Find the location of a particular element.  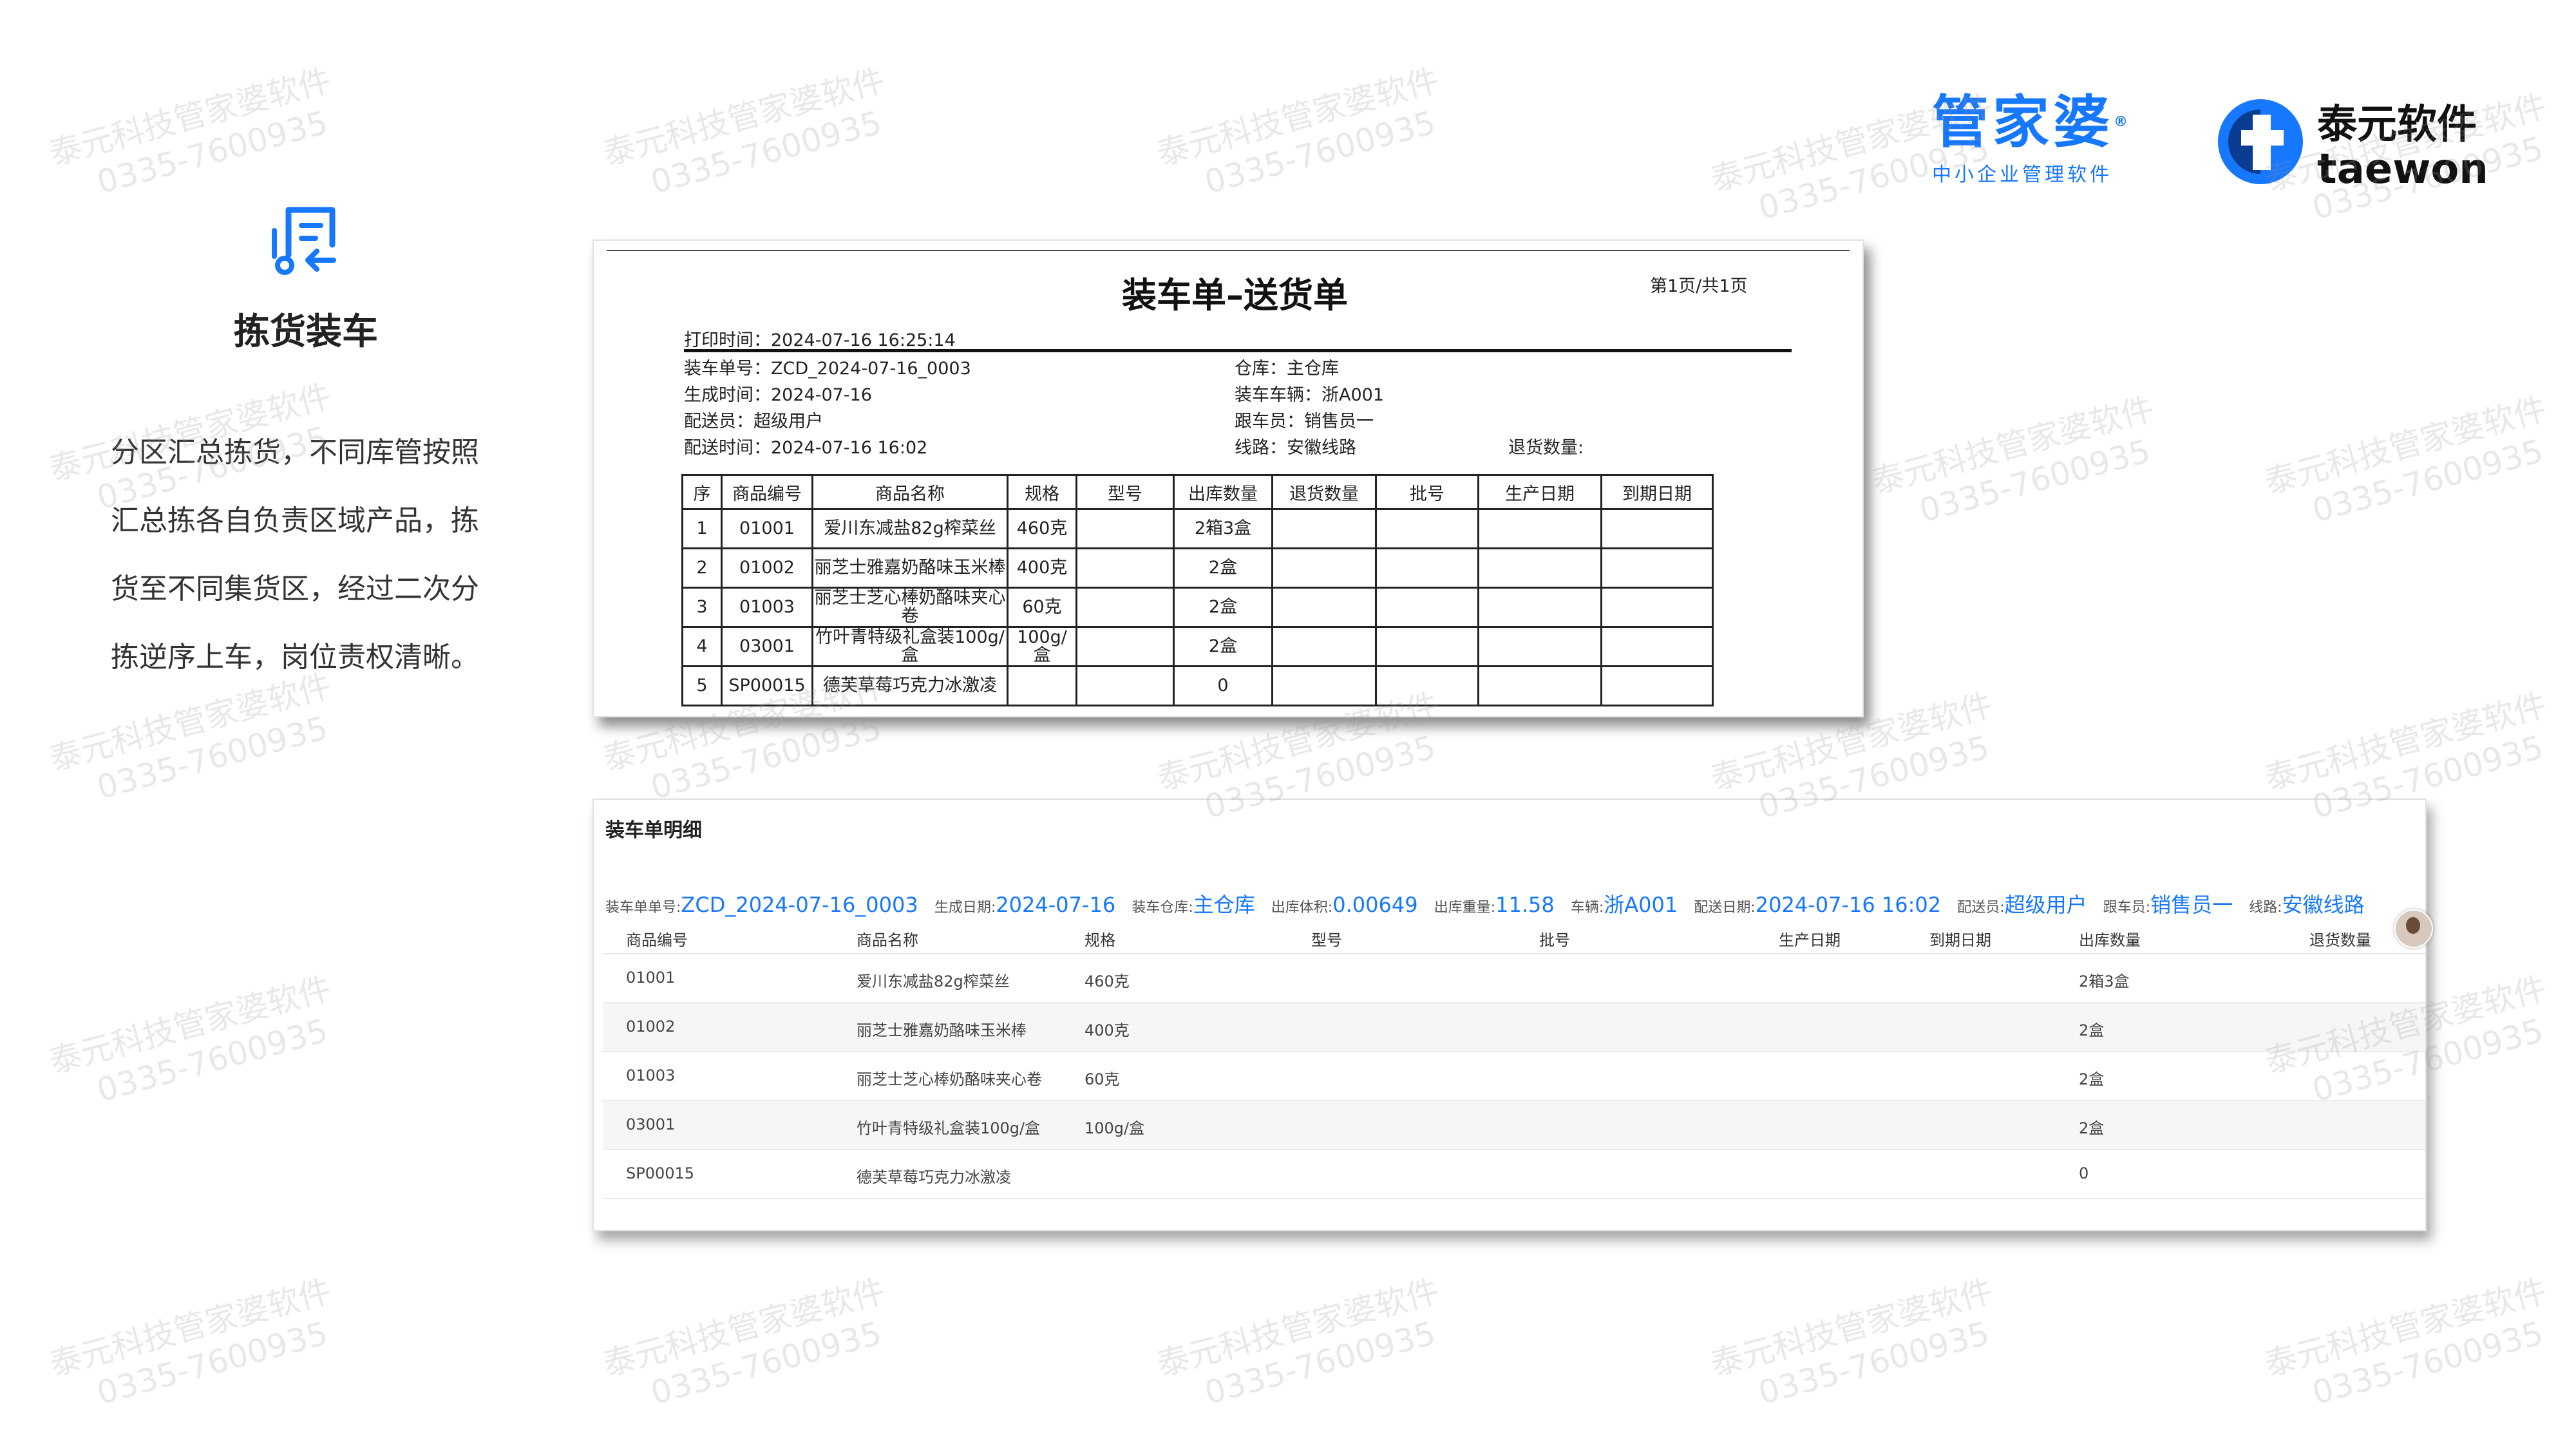

info-vehicle: 装车车辆：浙A001 is located at coordinates (1310, 395).